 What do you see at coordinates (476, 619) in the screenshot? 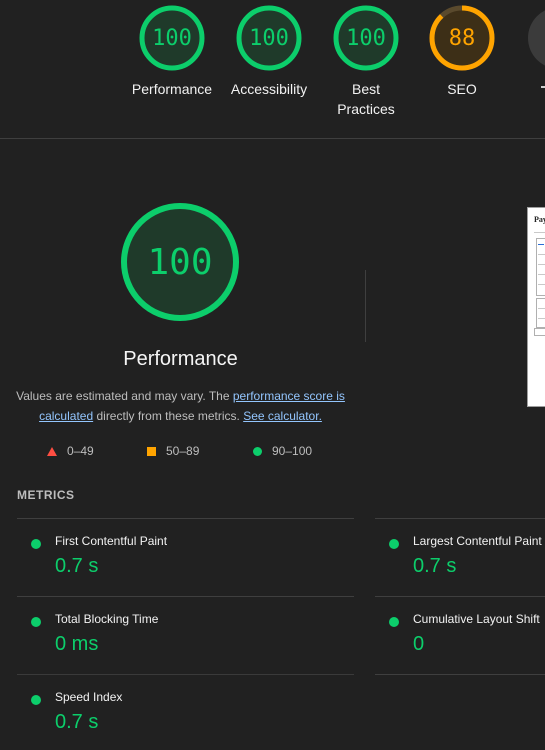
I see `metric-name: Cumulative Layout Shift` at bounding box center [476, 619].